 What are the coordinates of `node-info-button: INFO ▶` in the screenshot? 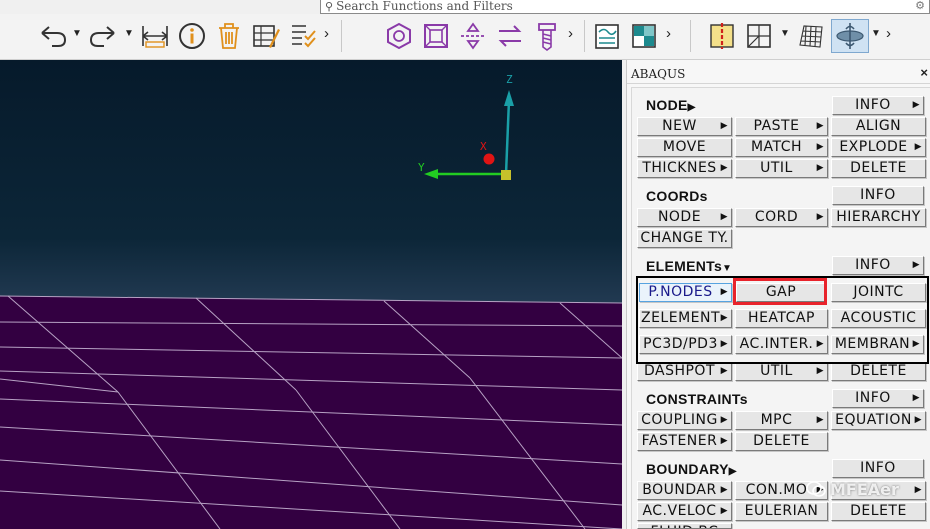 It's located at (878, 105).